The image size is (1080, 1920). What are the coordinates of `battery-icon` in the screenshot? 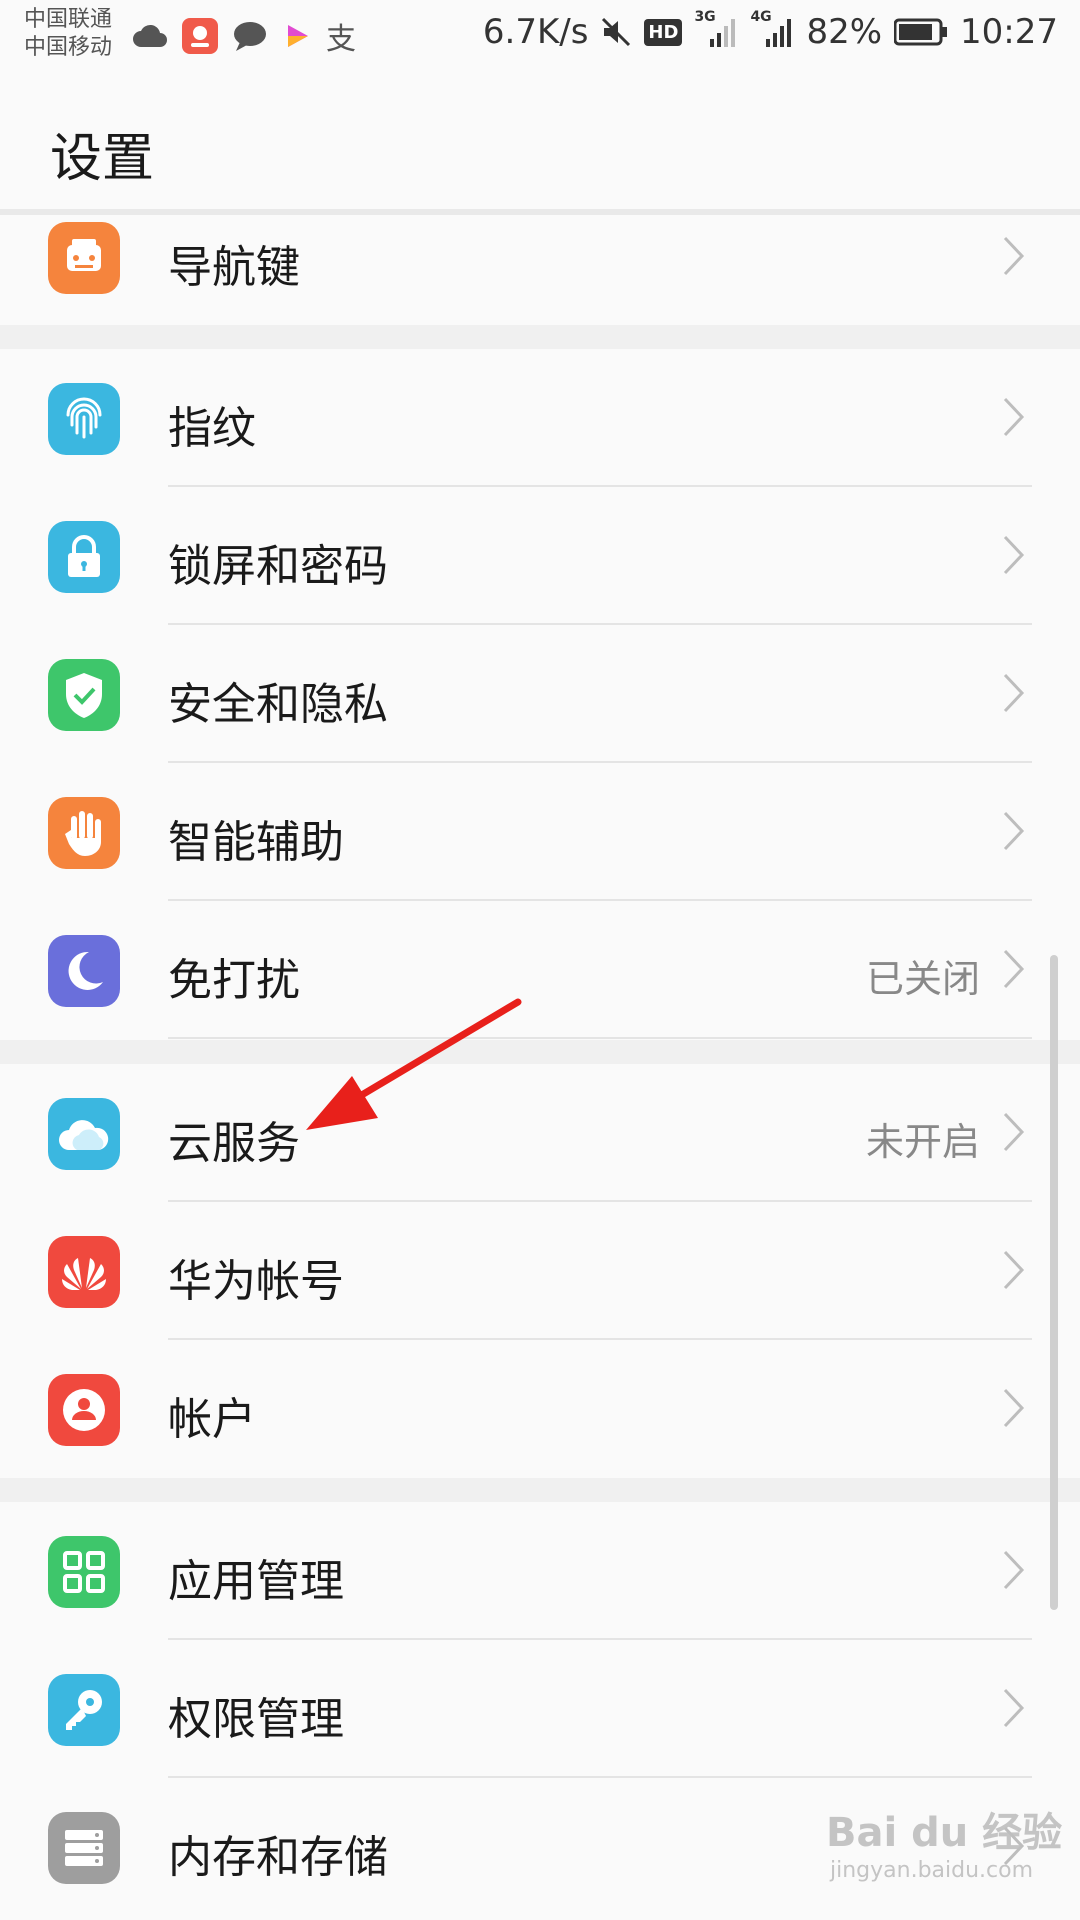 It's located at (921, 32).